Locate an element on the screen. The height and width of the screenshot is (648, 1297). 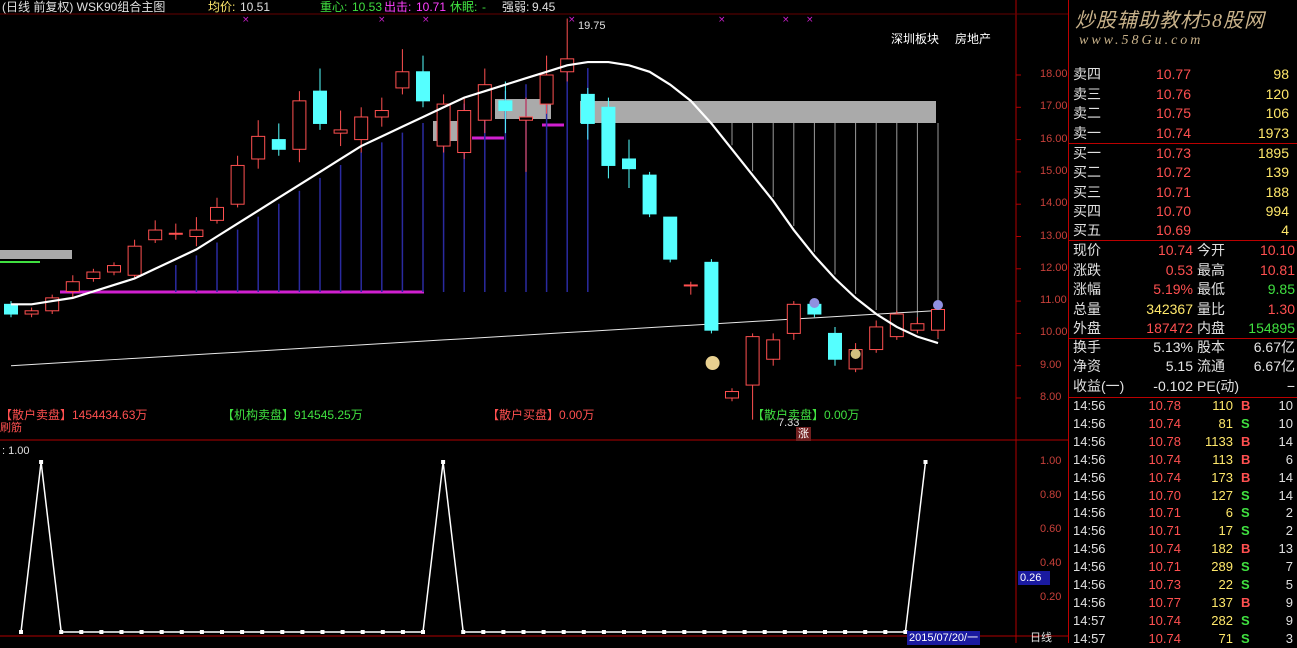
order-level: 卖一 is located at coordinates (1087, 132).